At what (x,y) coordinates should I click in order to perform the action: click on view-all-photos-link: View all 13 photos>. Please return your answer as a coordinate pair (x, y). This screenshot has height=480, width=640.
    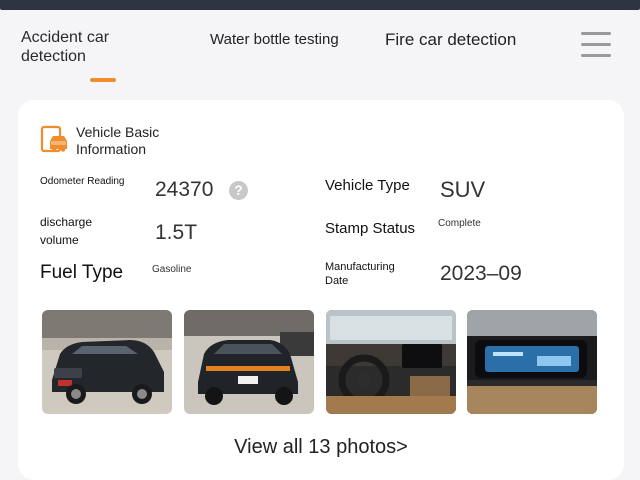
    Looking at the image, I should click on (321, 447).